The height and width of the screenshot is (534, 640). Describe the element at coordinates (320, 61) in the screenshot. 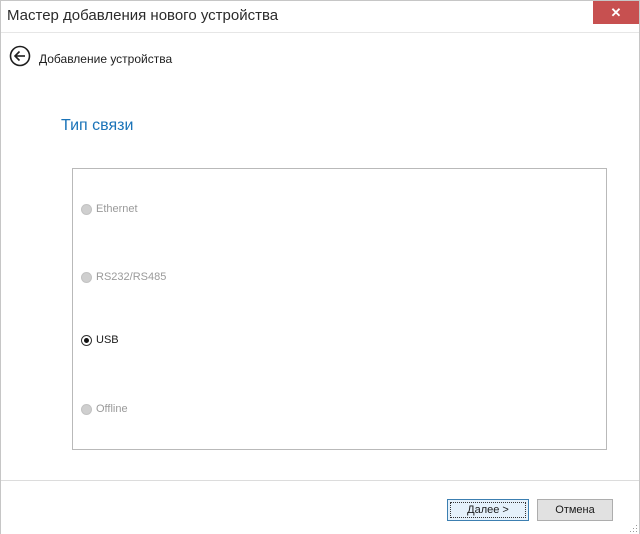

I see `wizard-nav-bar: Добавление устройства` at that location.